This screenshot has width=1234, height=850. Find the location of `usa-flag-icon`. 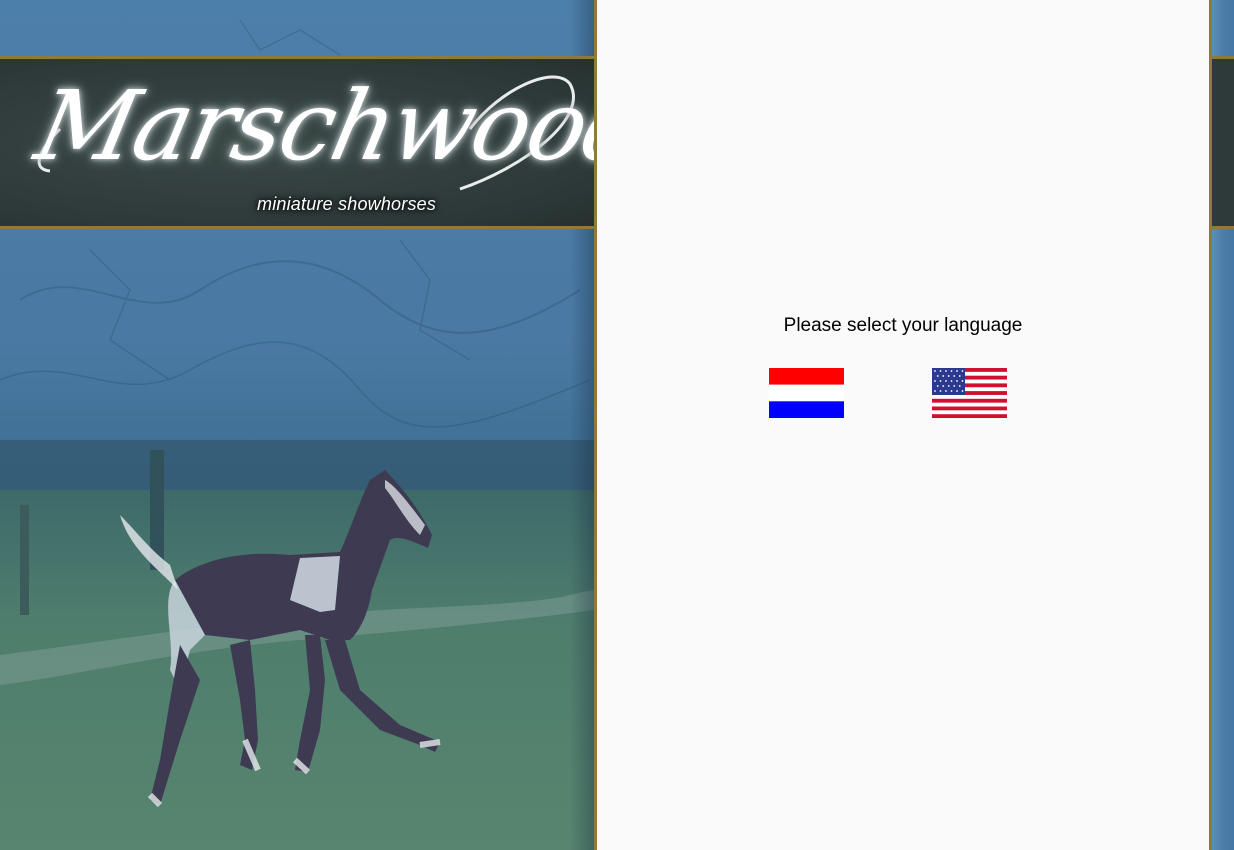

usa-flag-icon is located at coordinates (969, 393).